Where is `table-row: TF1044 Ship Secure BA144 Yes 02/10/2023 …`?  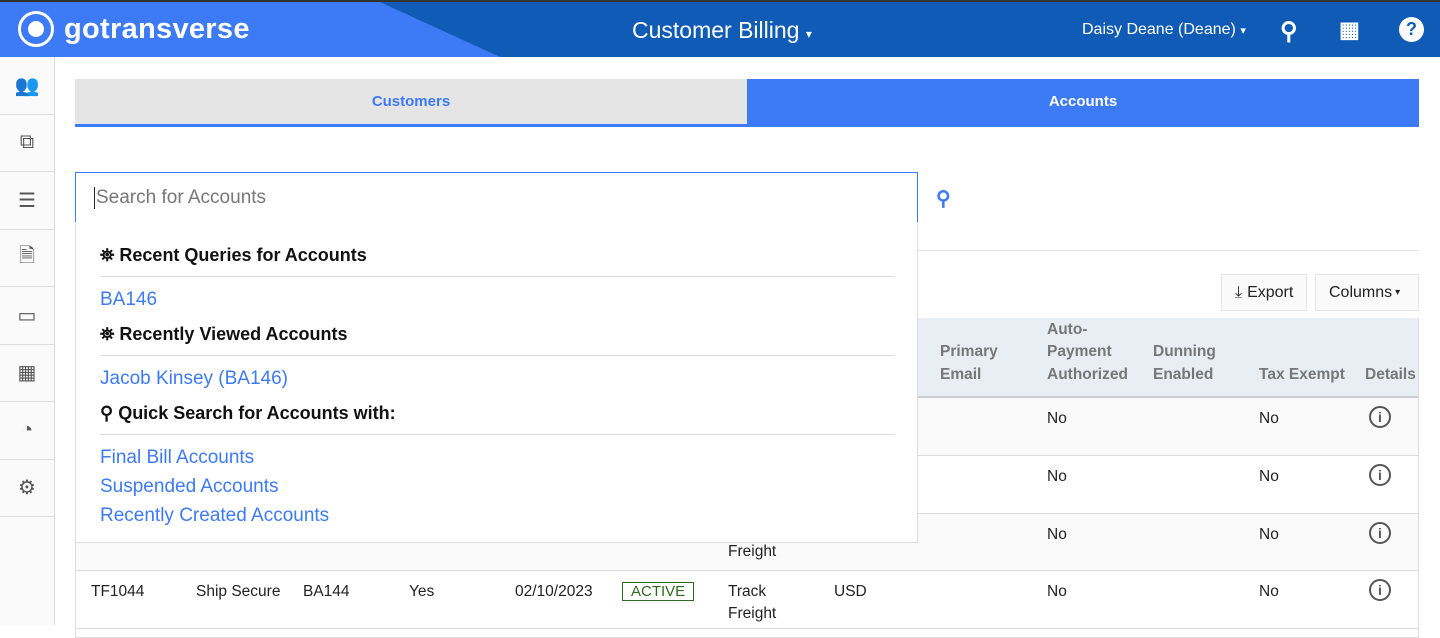
table-row: TF1044 Ship Secure BA144 Yes 02/10/2023 … is located at coordinates (747, 600).